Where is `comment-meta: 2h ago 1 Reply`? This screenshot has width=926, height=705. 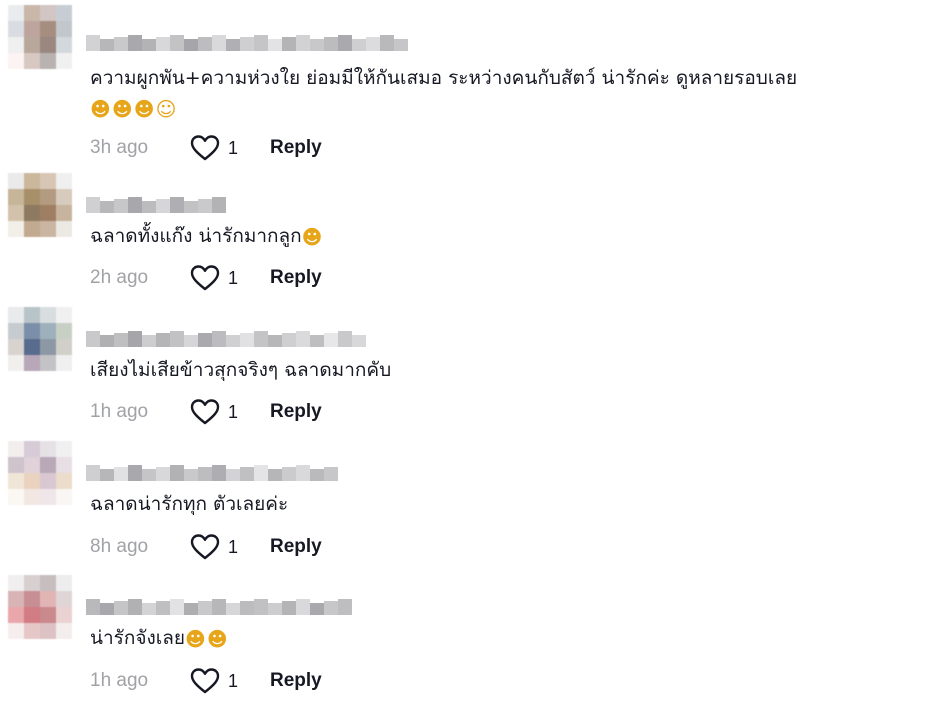
comment-meta: 2h ago 1 Reply is located at coordinates (206, 278).